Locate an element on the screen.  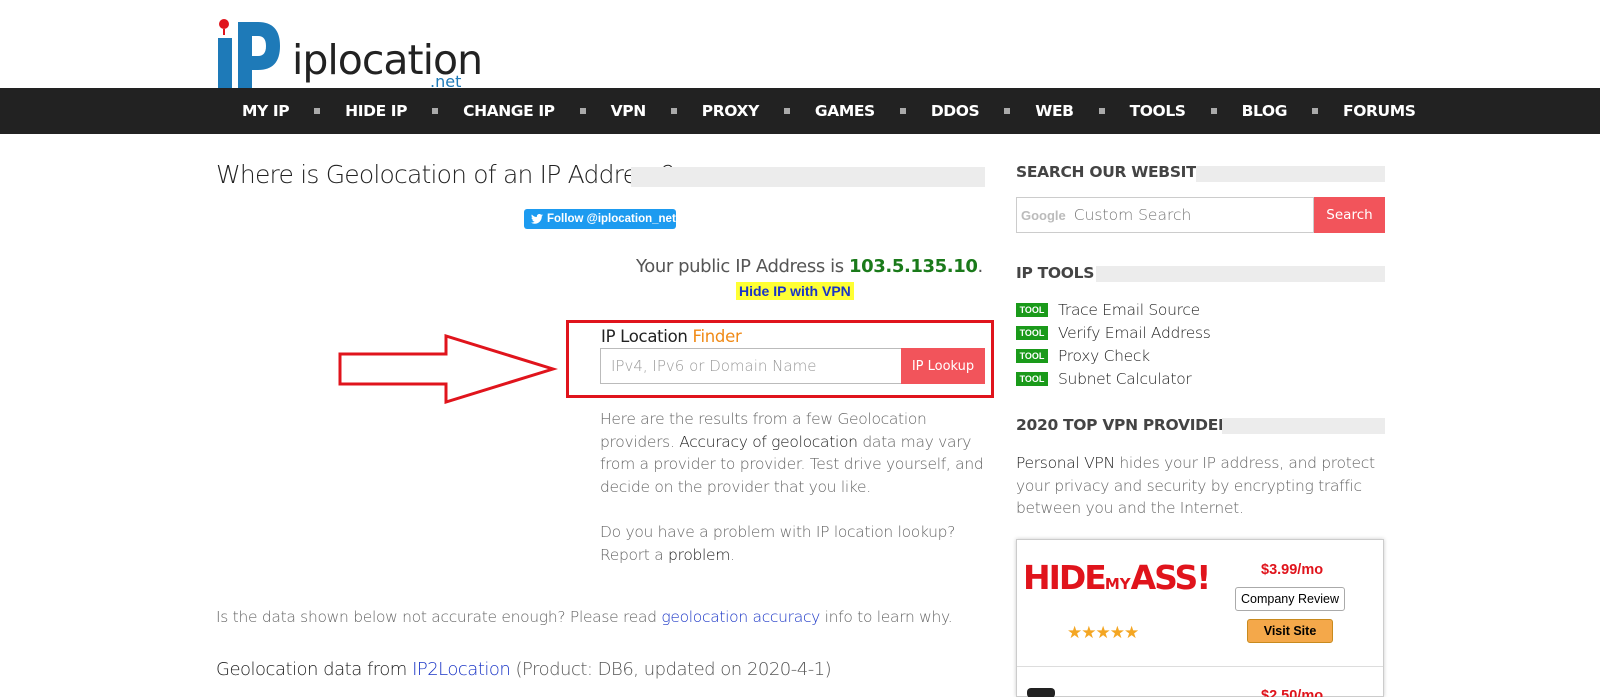
hidemyass-logo: HIDEMYASS! is located at coordinates (1117, 577).